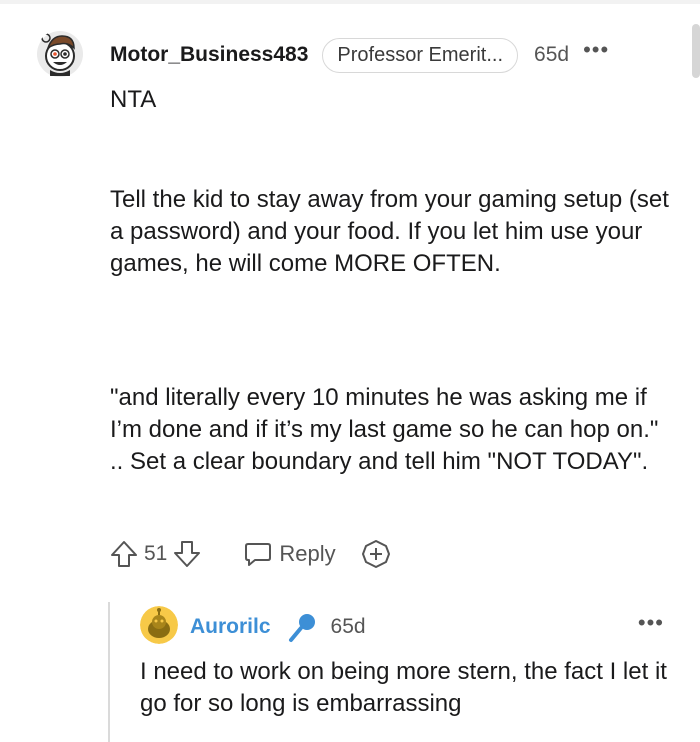 This screenshot has width=700, height=742. Describe the element at coordinates (187, 554) in the screenshot. I see `downvote-arrow-icon` at that location.